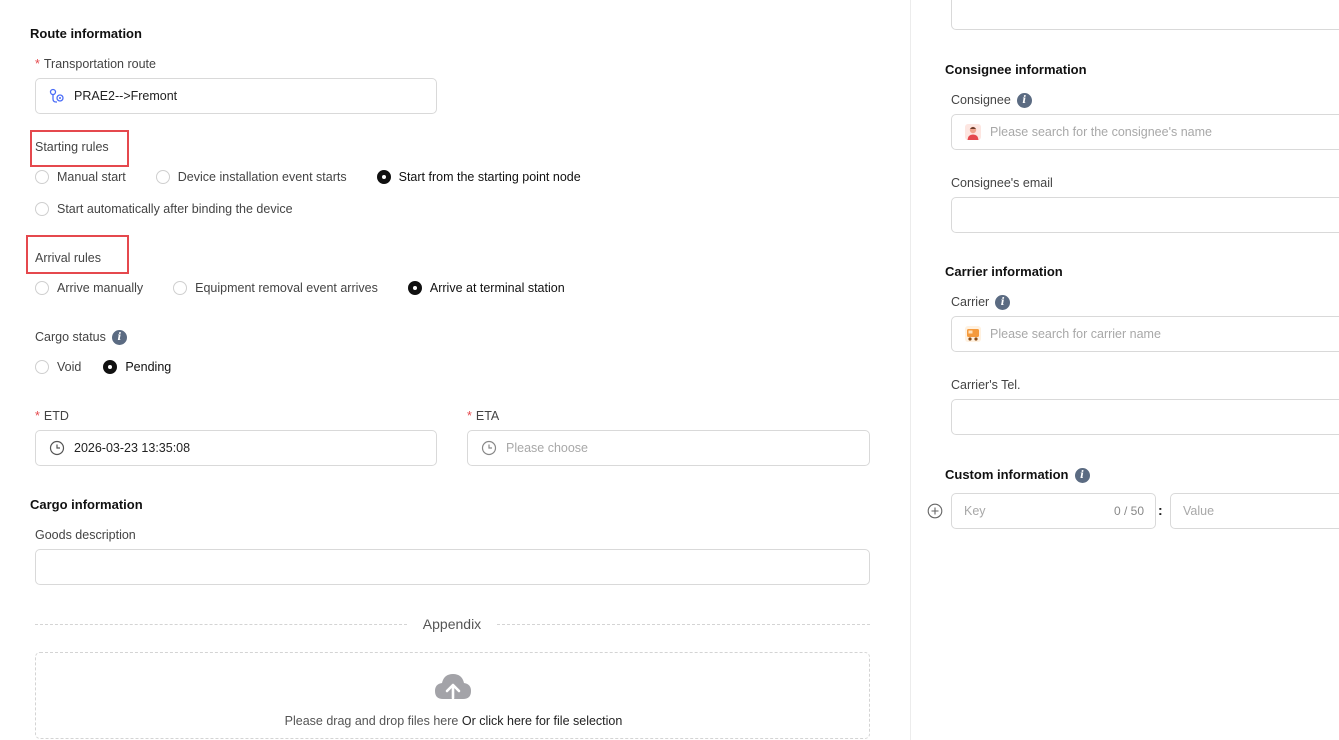 Image resolution: width=1339 pixels, height=740 pixels. Describe the element at coordinates (1145, 15) in the screenshot. I see `top-partial-input` at that location.